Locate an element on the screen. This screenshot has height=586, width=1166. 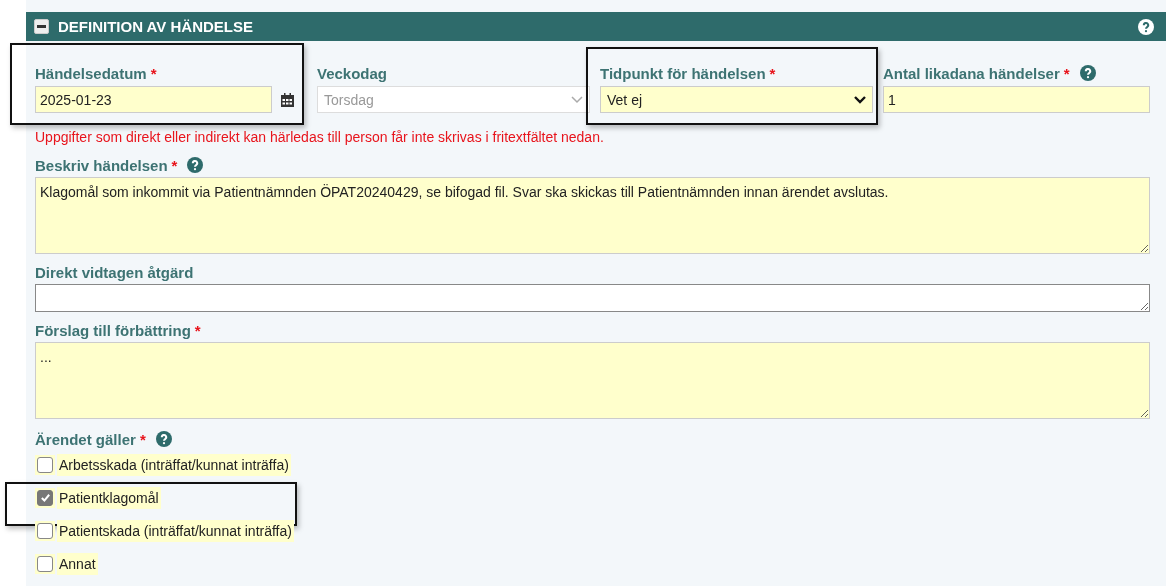
field-label: Direkt vidtagen åtgärd is located at coordinates (114, 272).